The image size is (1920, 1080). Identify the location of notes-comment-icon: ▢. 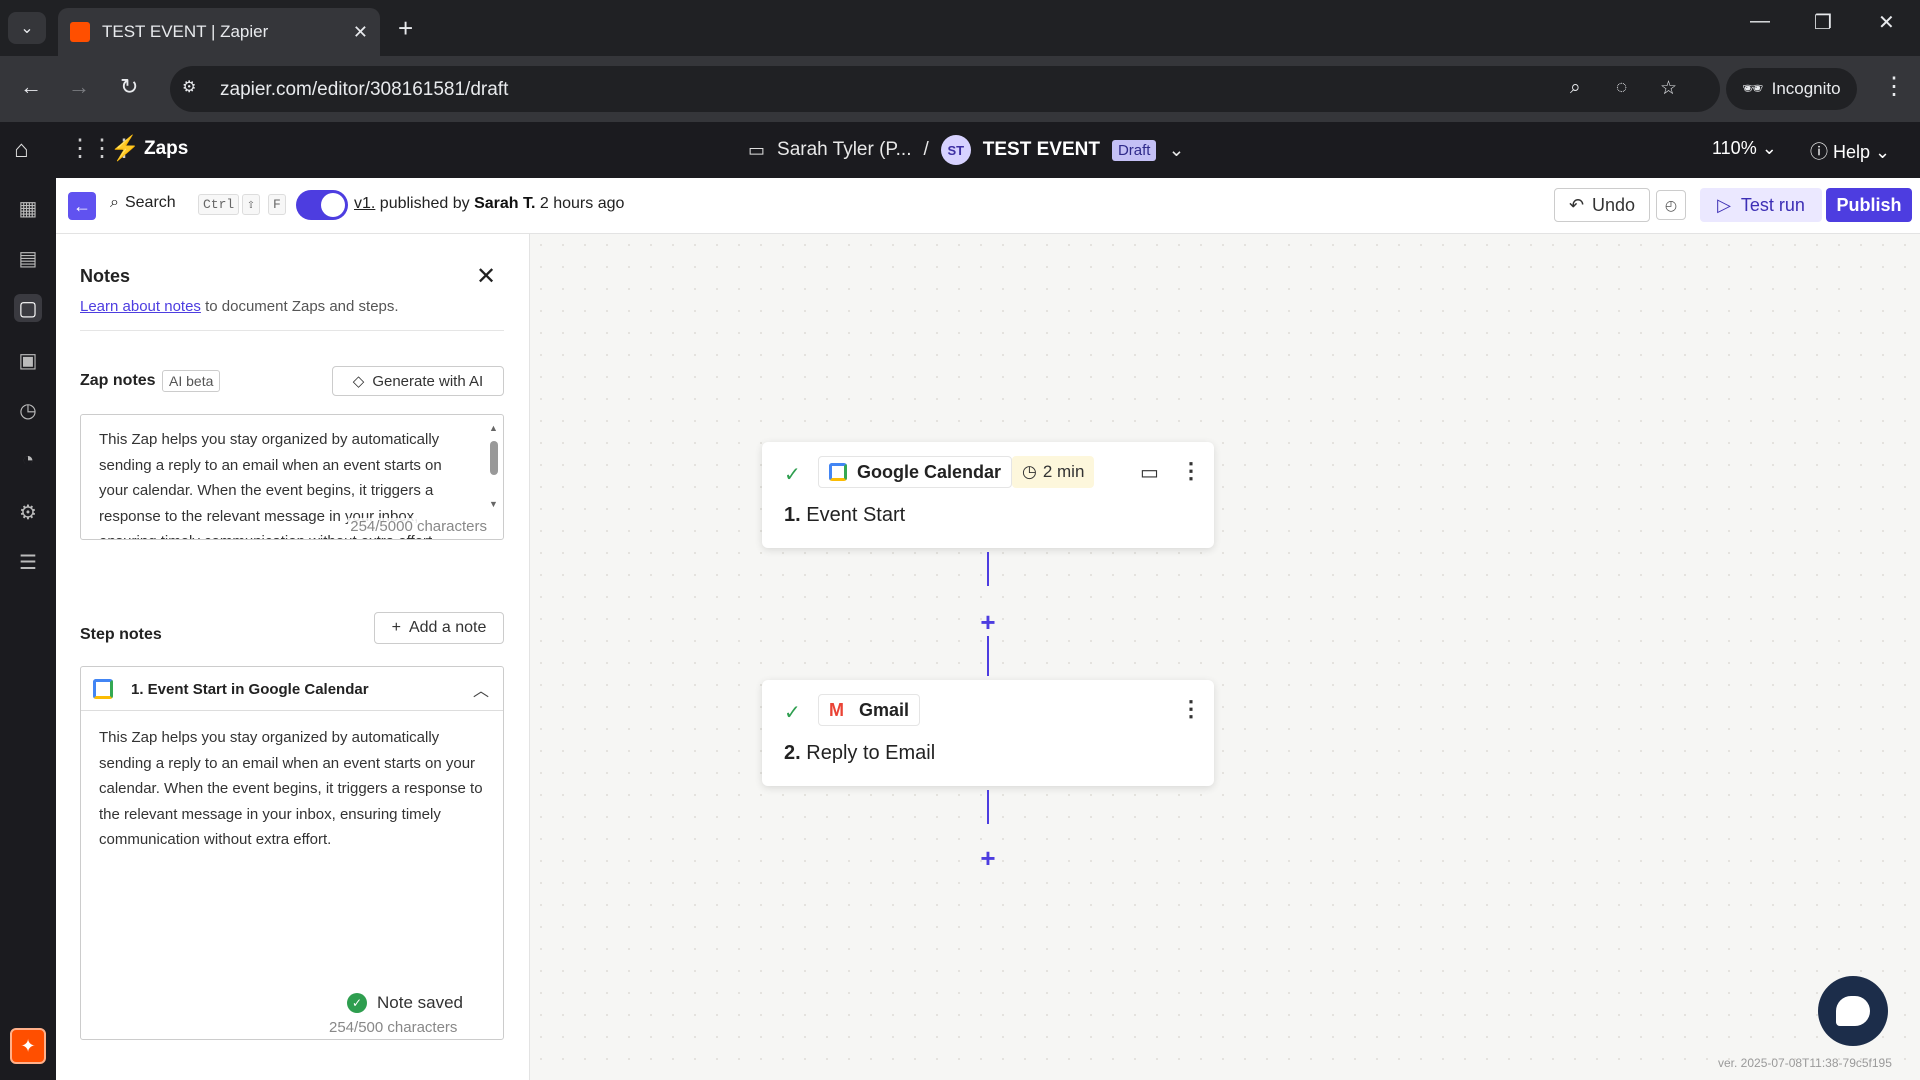
(28, 308).